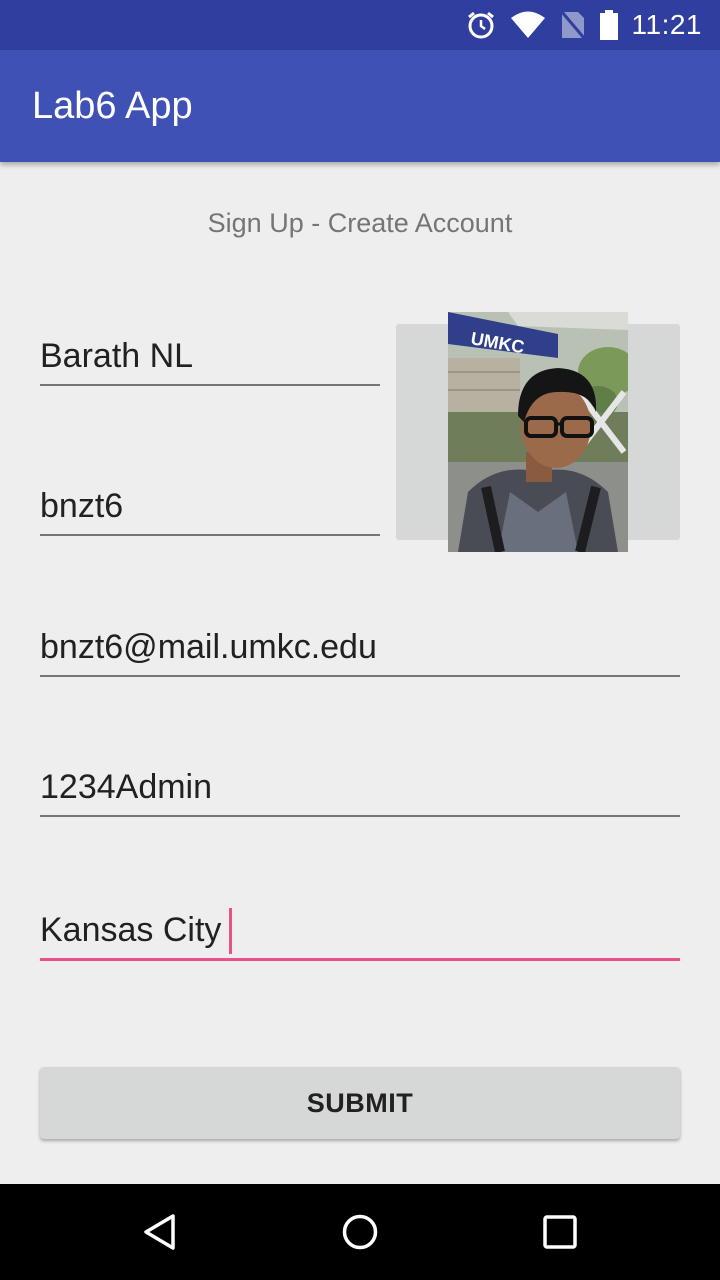  I want to click on wifi-icon, so click(528, 25).